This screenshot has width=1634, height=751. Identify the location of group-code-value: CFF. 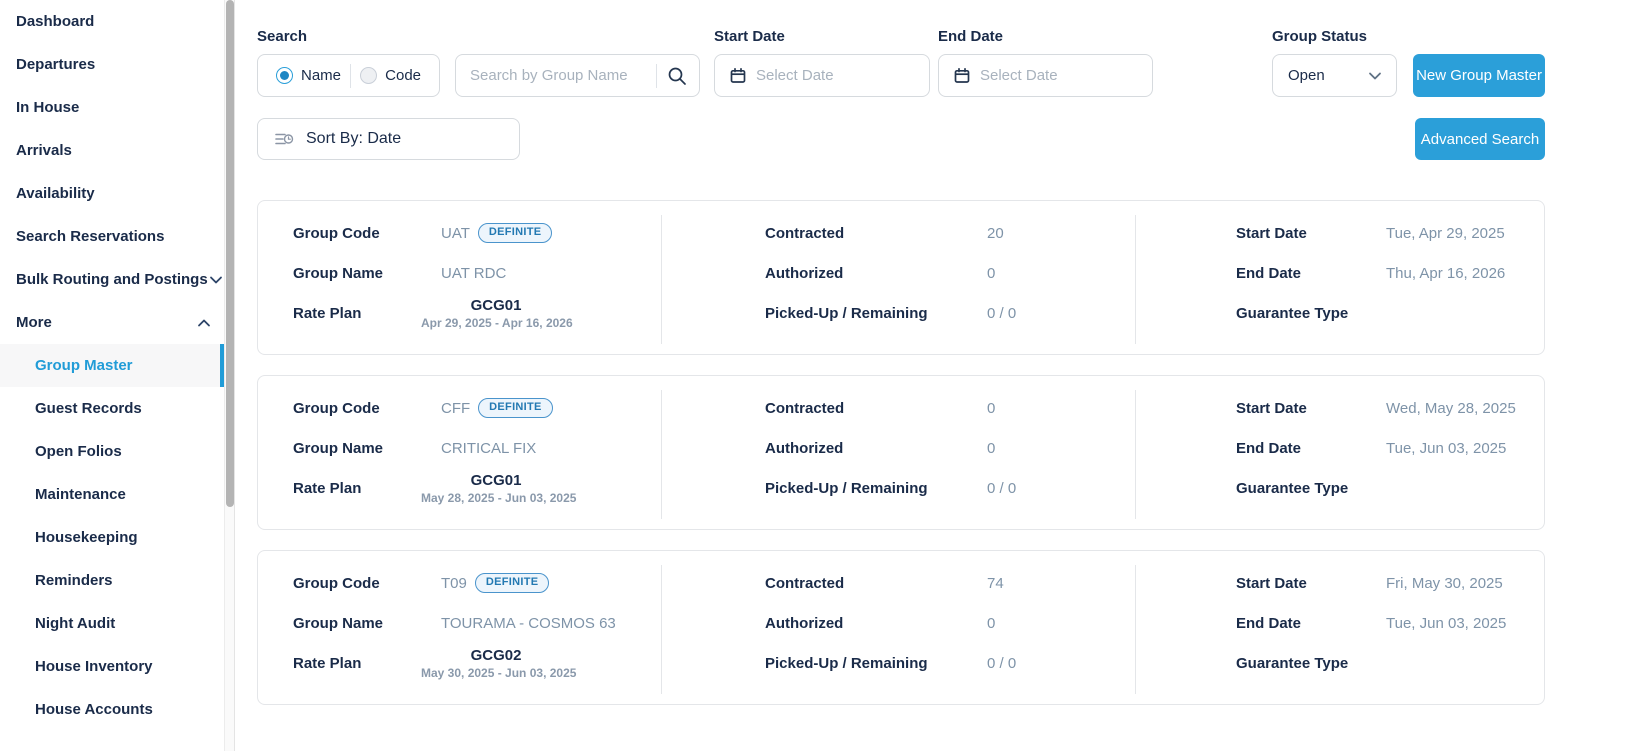
(456, 408).